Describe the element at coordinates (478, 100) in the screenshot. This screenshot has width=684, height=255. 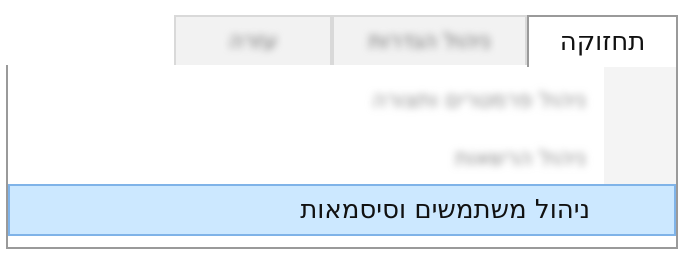
I see `menu-item-parameters-label: ניהול פרמטרים ותצורה` at that location.